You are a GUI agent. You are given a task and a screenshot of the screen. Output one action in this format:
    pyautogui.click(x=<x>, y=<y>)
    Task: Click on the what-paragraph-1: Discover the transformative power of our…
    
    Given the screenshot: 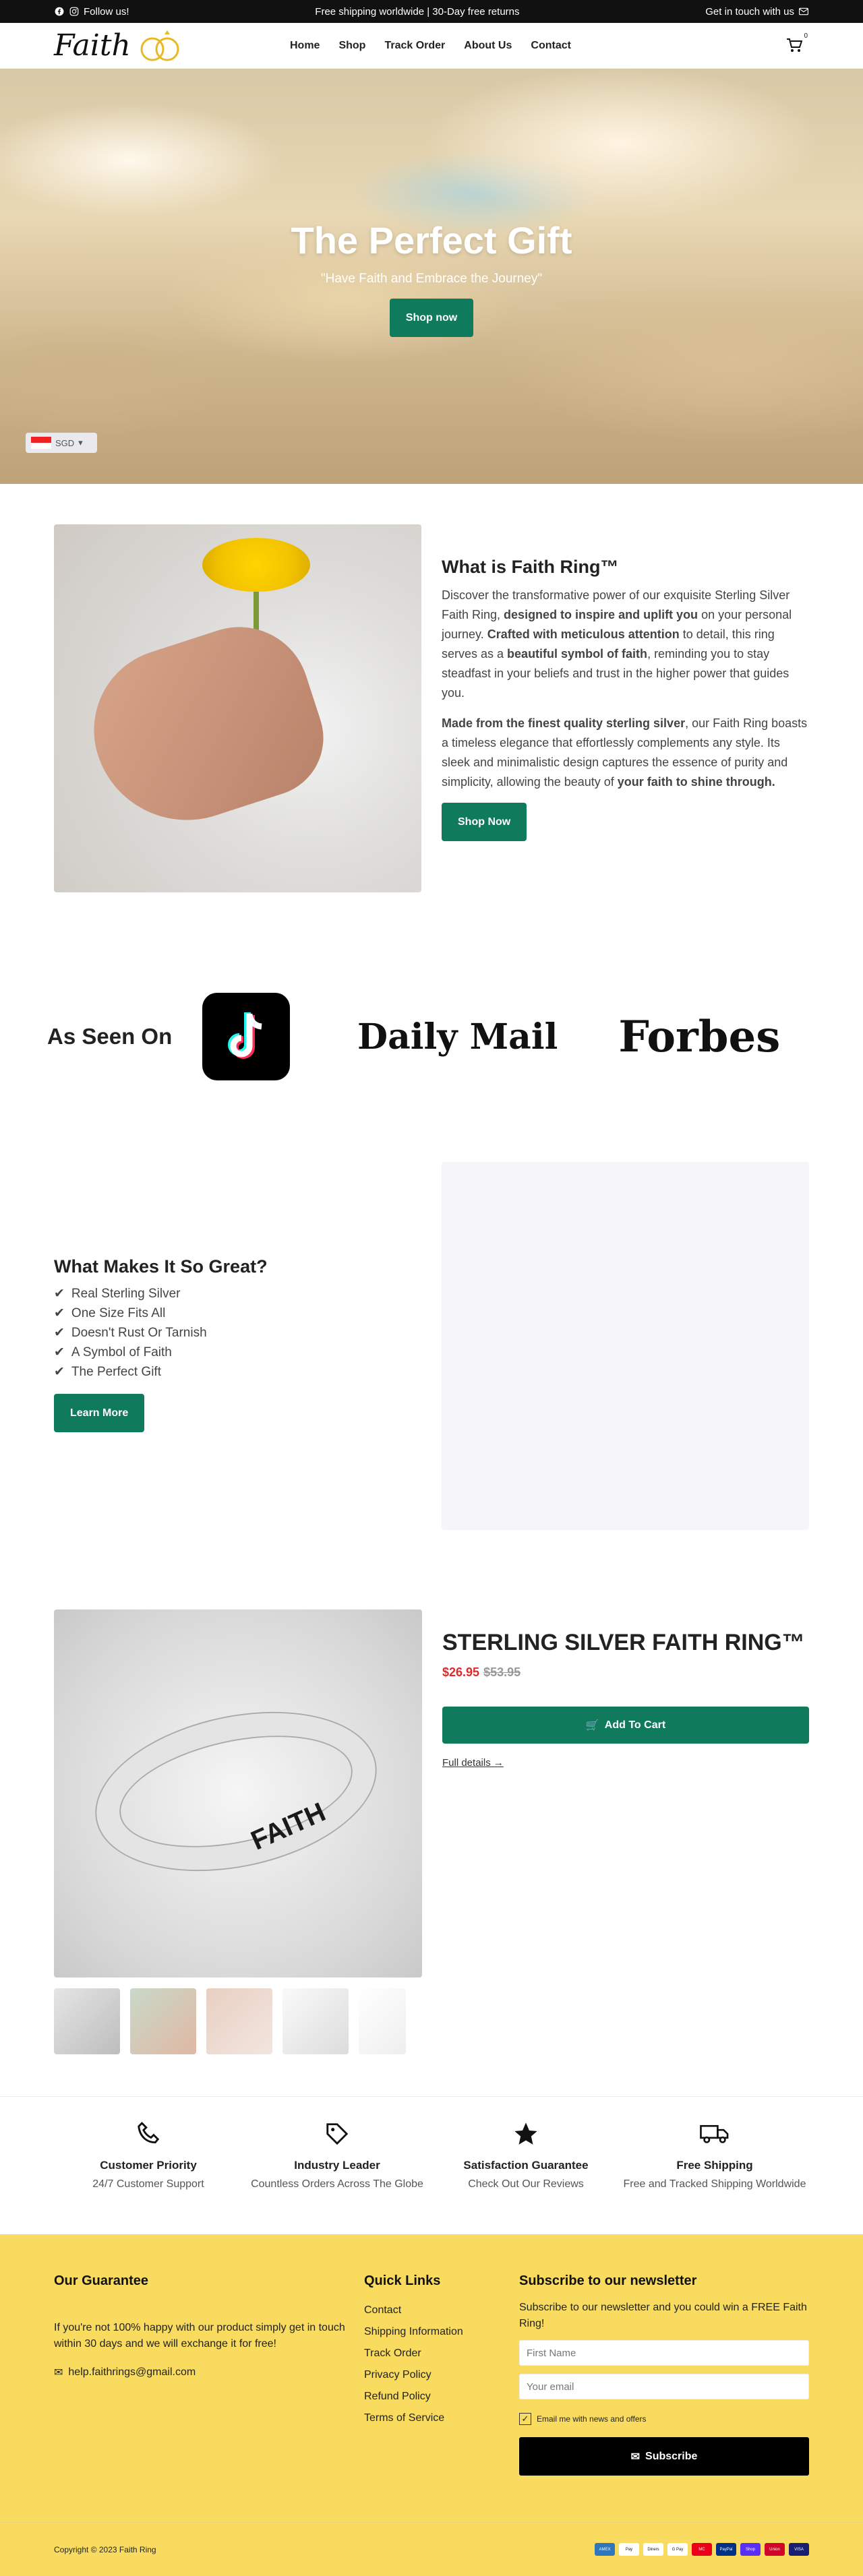 What is the action you would take?
    pyautogui.click(x=617, y=644)
    